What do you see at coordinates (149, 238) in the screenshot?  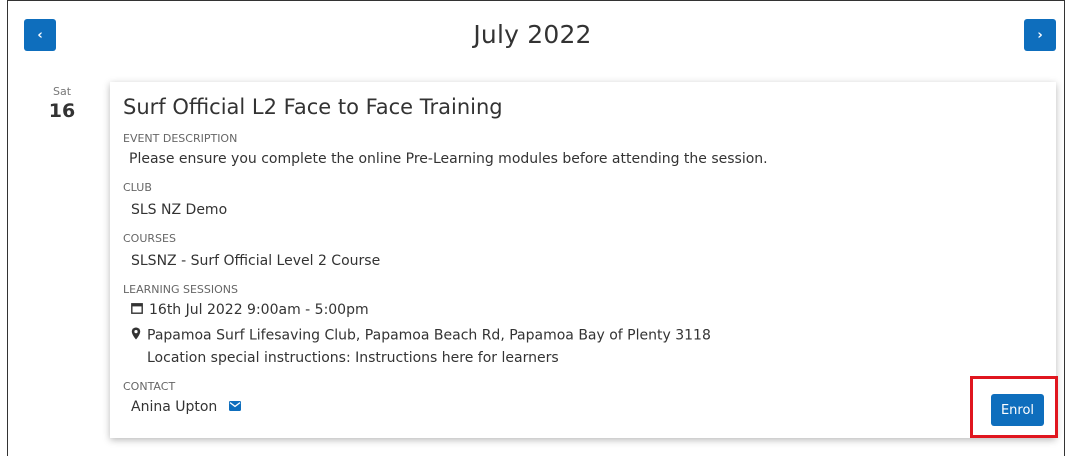 I see `courses-label: COURSES` at bounding box center [149, 238].